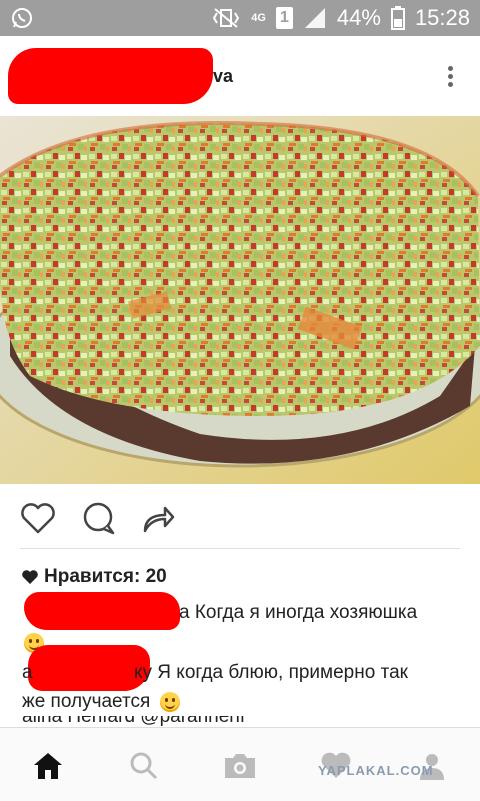 The height and width of the screenshot is (801, 480). I want to click on comment-1-text: а Когда я иногда хозяюшка, so click(298, 612).